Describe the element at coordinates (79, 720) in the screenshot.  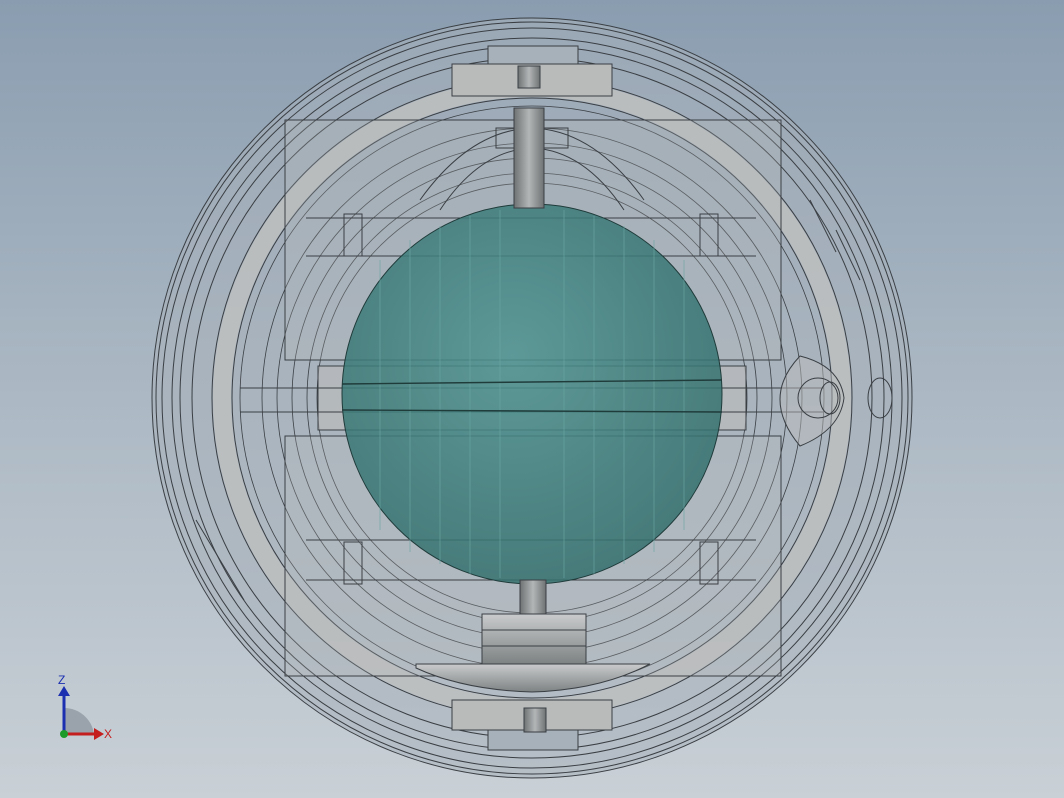
I see `xz-plane-icon` at that location.